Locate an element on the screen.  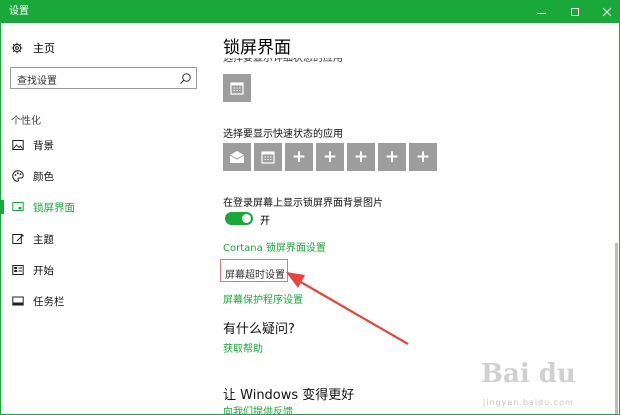
sidebar-item-lock-screen: 锁屏界面 is located at coordinates (103, 207).